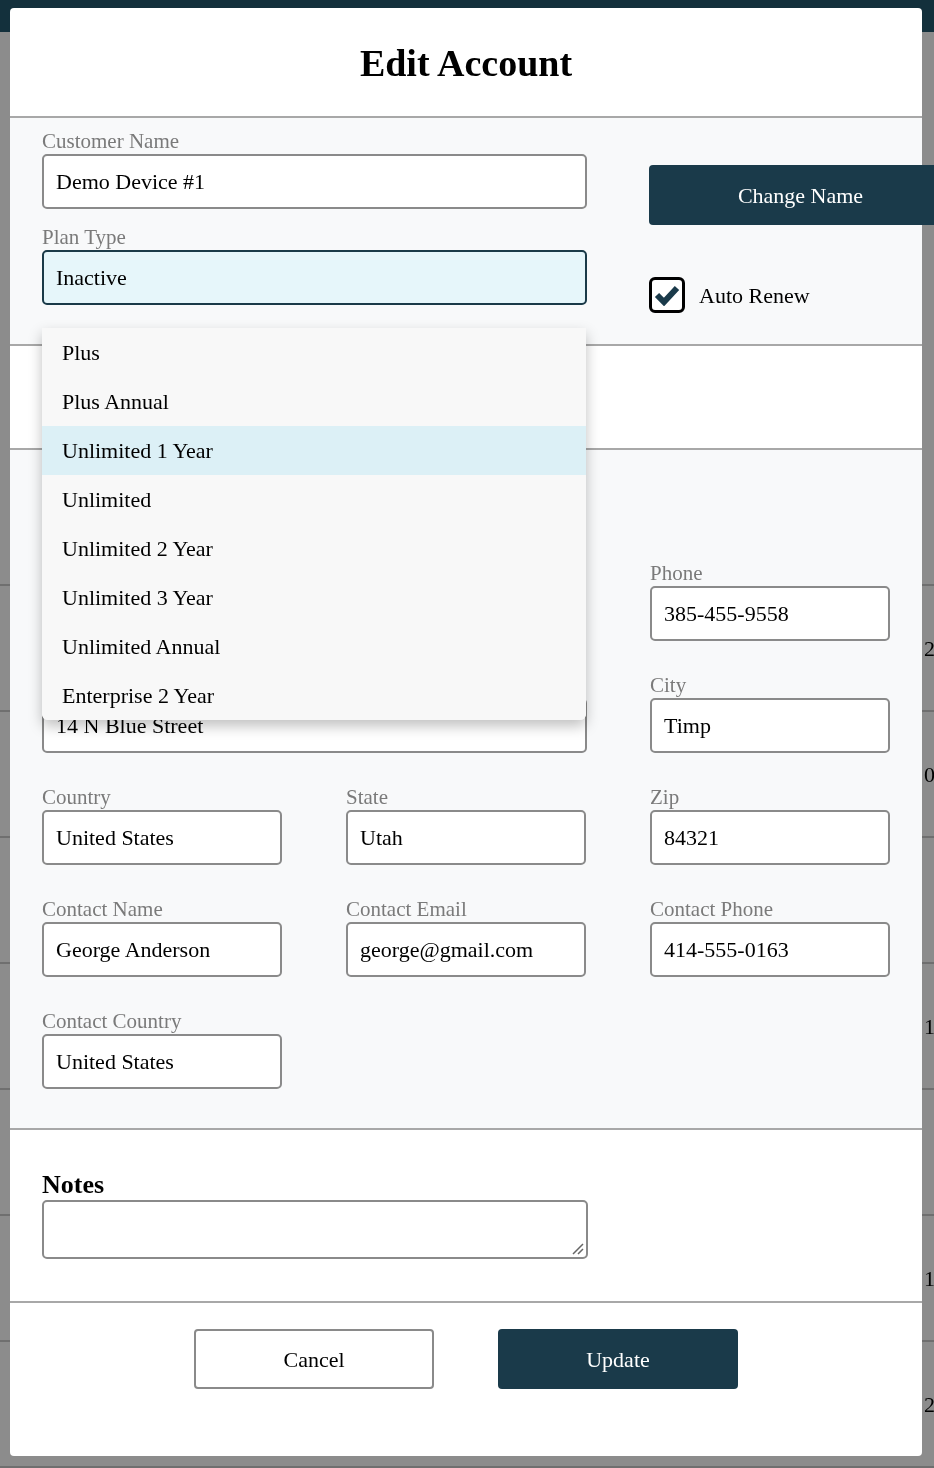 The width and height of the screenshot is (934, 1468). Describe the element at coordinates (677, 573) in the screenshot. I see `field-label: Phone` at that location.